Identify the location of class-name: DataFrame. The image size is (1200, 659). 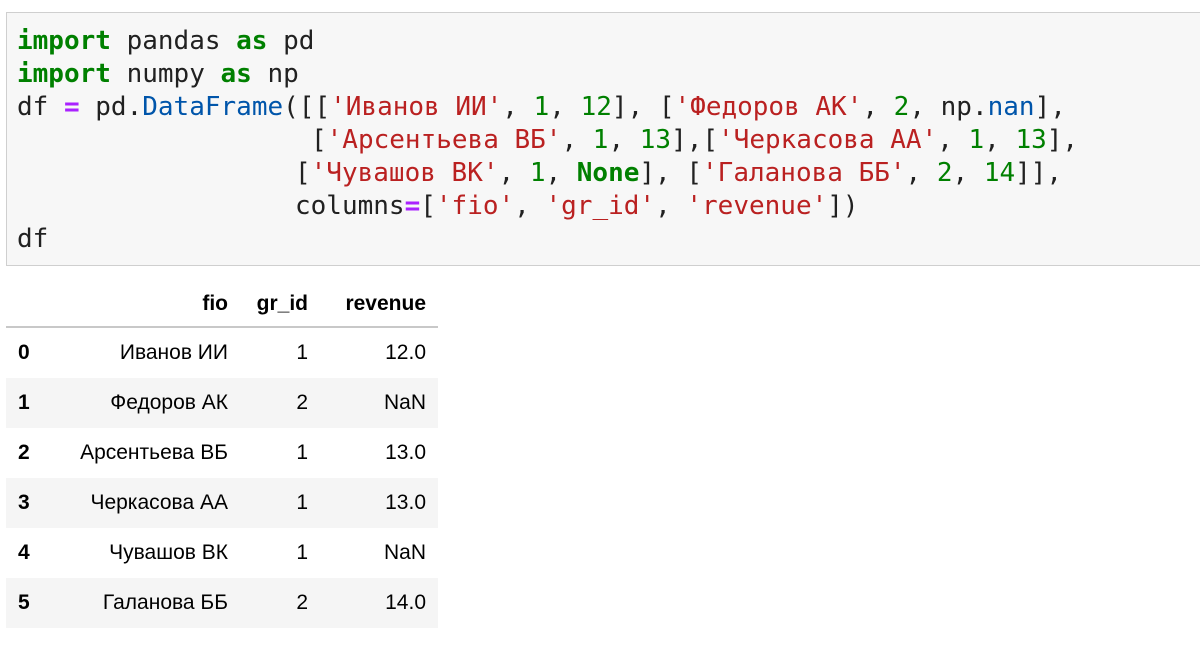
(213, 107).